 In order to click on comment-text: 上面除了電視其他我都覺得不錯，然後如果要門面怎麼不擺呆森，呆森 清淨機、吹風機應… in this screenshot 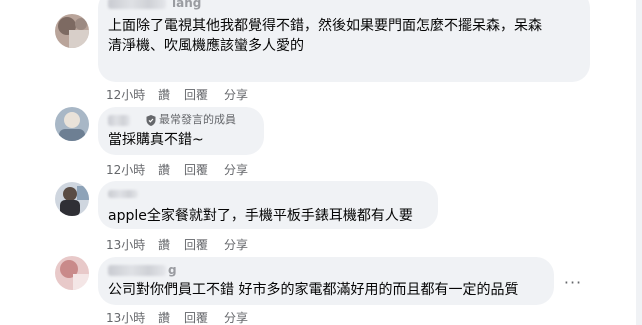, I will do `click(325, 36)`.